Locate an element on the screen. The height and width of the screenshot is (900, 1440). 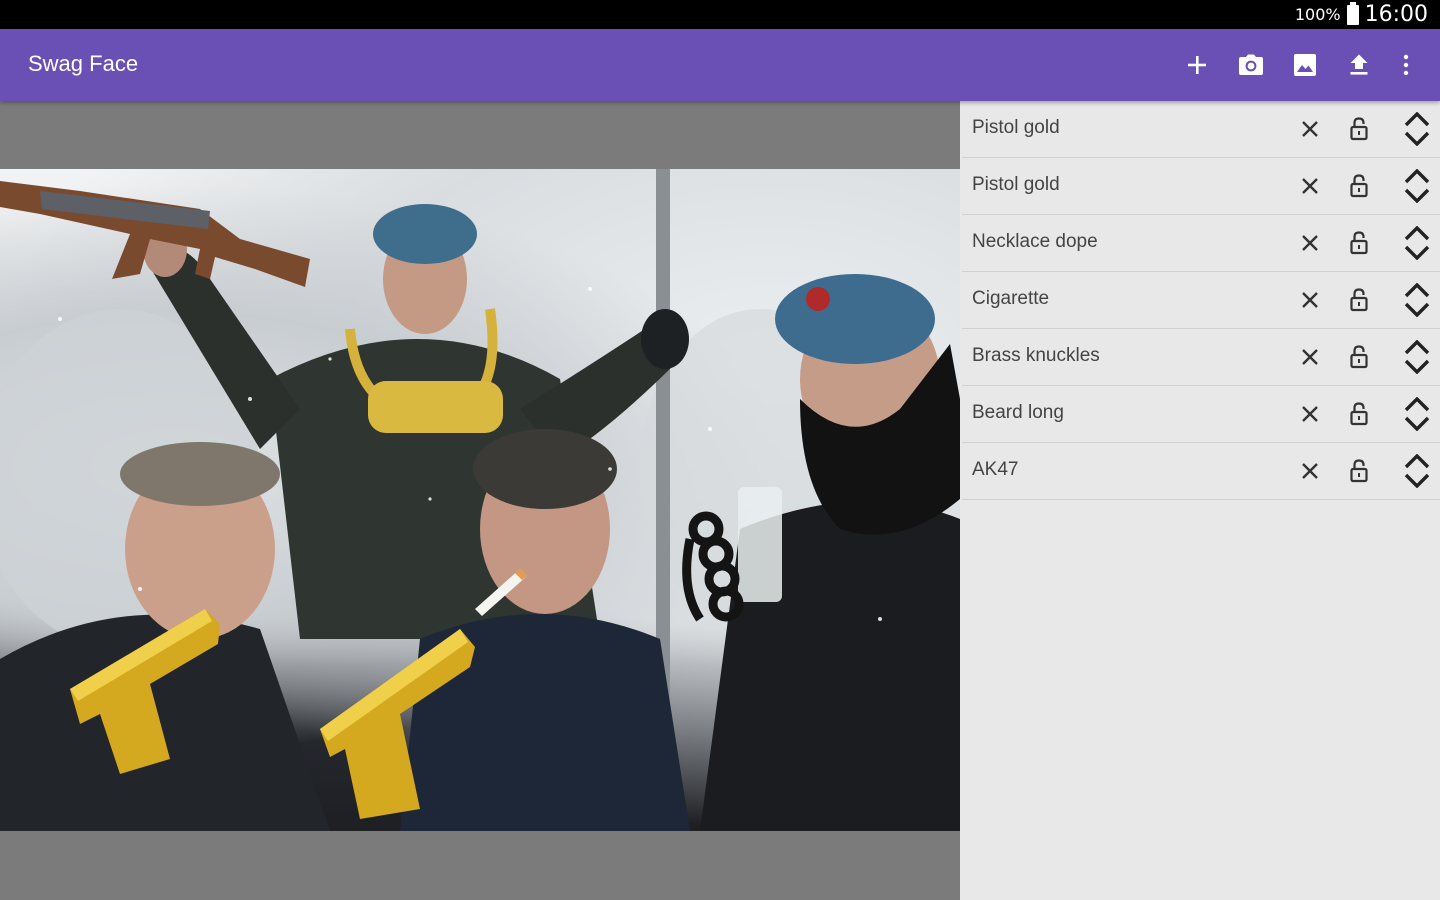
more-vert-icon is located at coordinates (1406, 65).